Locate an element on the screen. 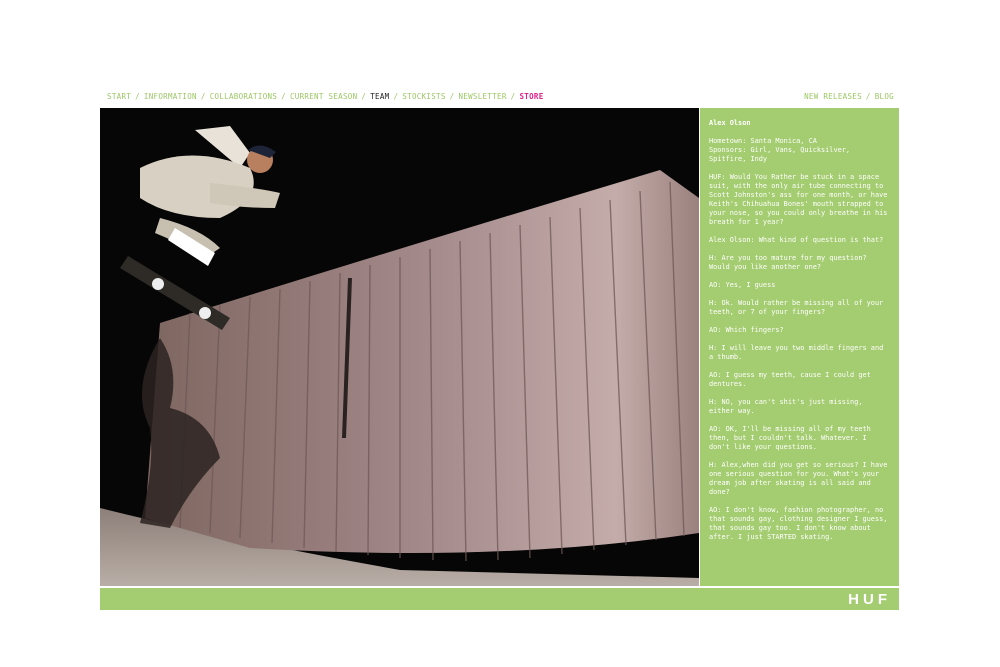 The image size is (1000, 667). hometown-text: Hometown: Santa Monica, CA is located at coordinates (763, 141).